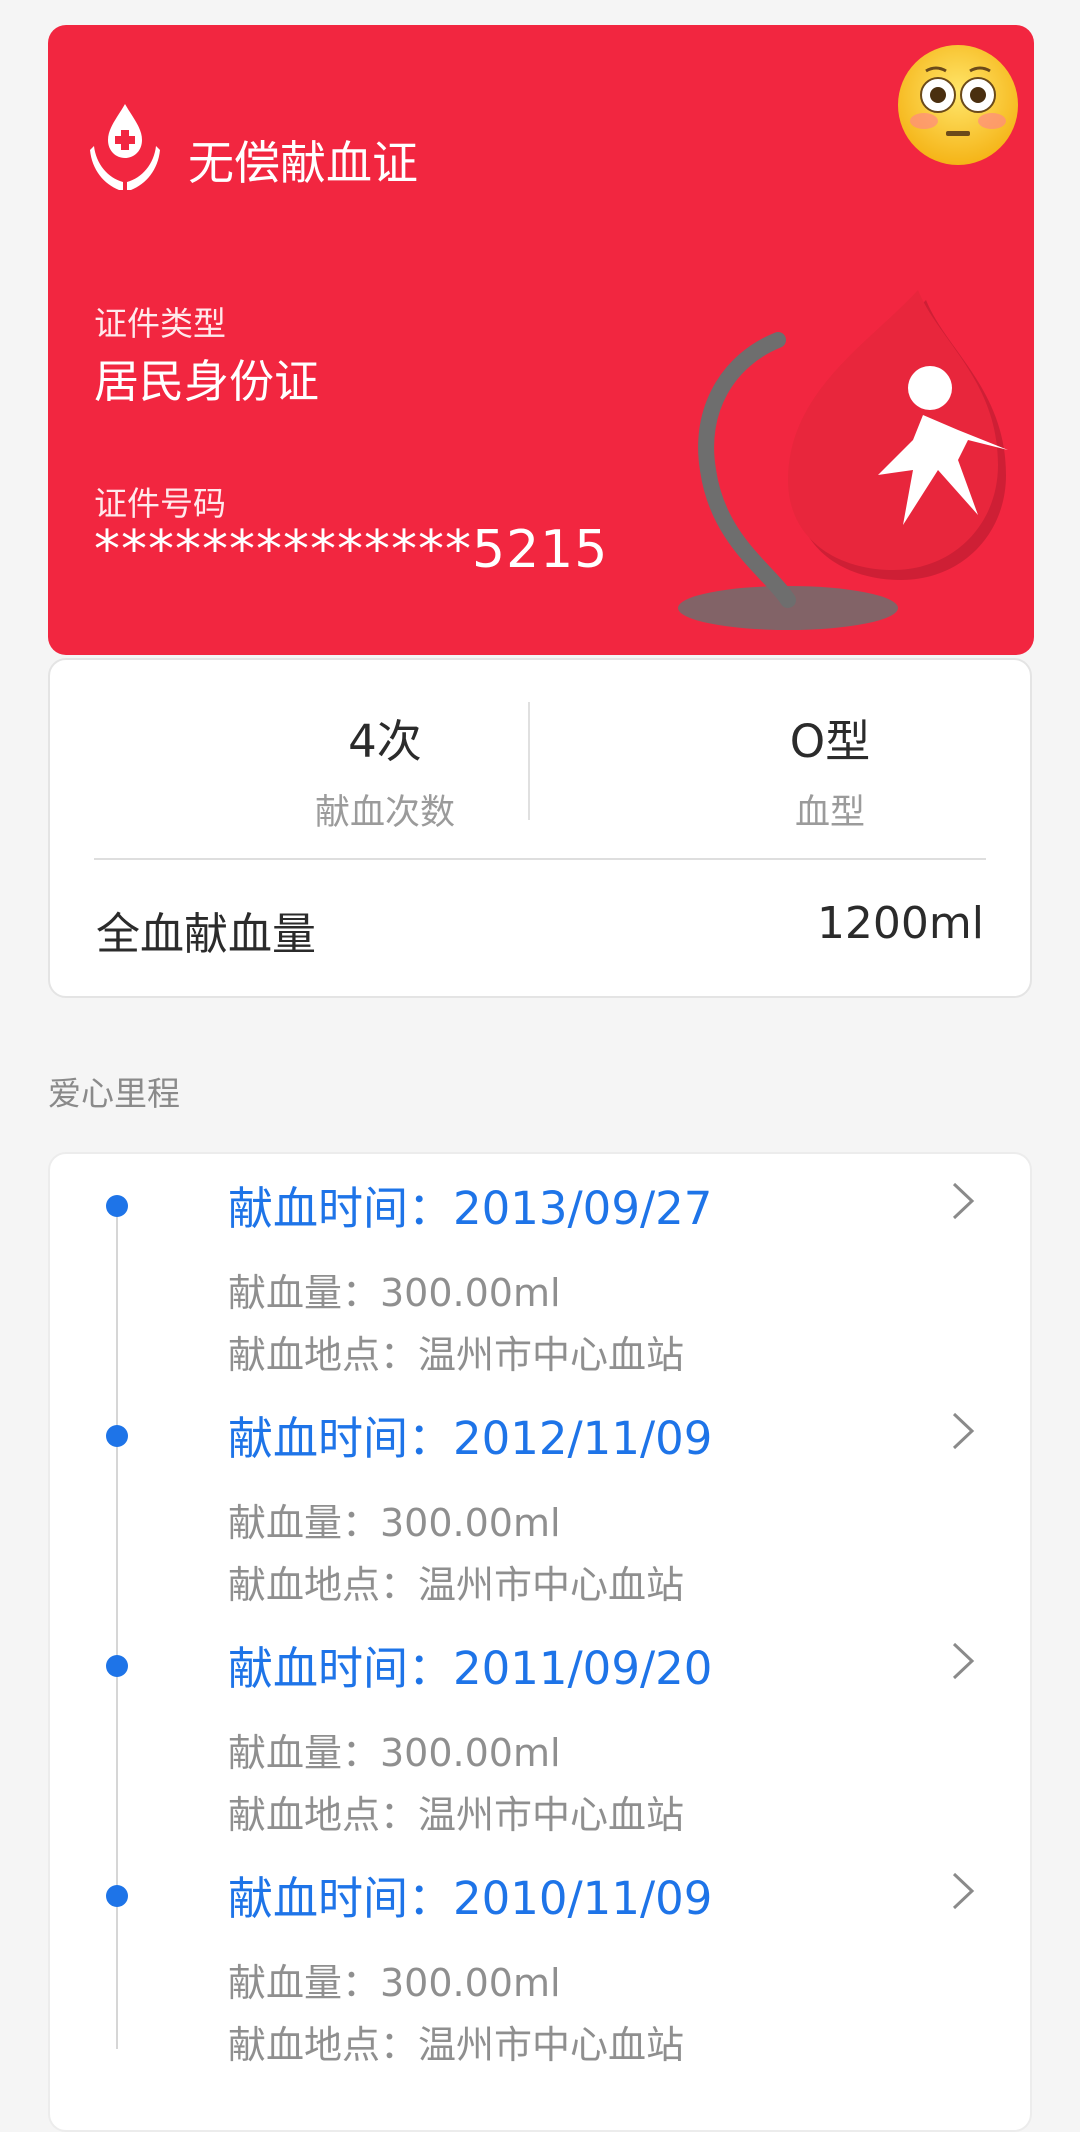 The image size is (1080, 2132). What do you see at coordinates (958, 105) in the screenshot?
I see `flushed-face-emoji` at bounding box center [958, 105].